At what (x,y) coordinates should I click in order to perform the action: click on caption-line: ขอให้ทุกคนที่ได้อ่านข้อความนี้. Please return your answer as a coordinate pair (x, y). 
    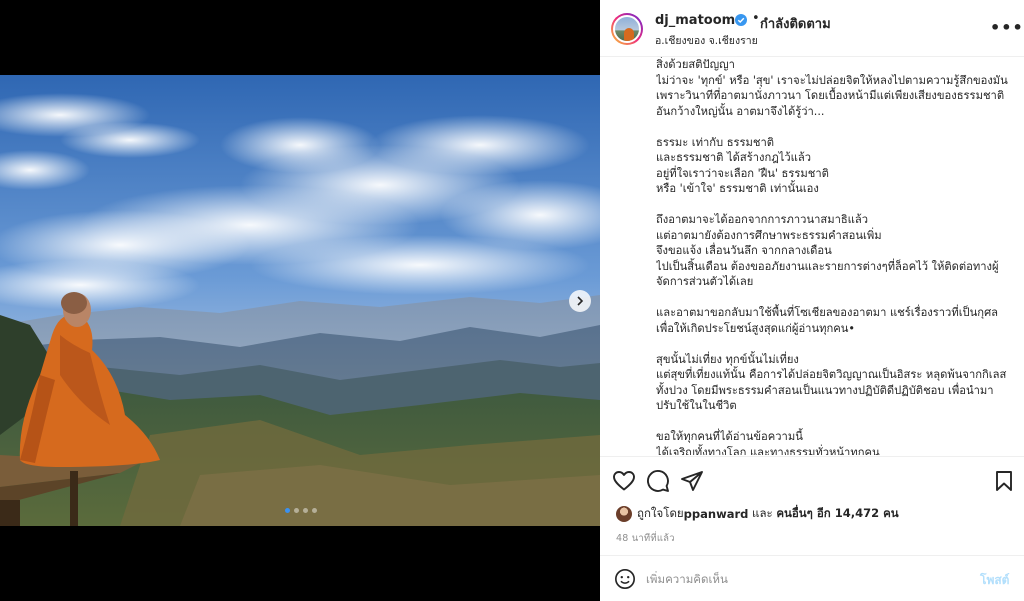
    Looking at the image, I should click on (729, 436).